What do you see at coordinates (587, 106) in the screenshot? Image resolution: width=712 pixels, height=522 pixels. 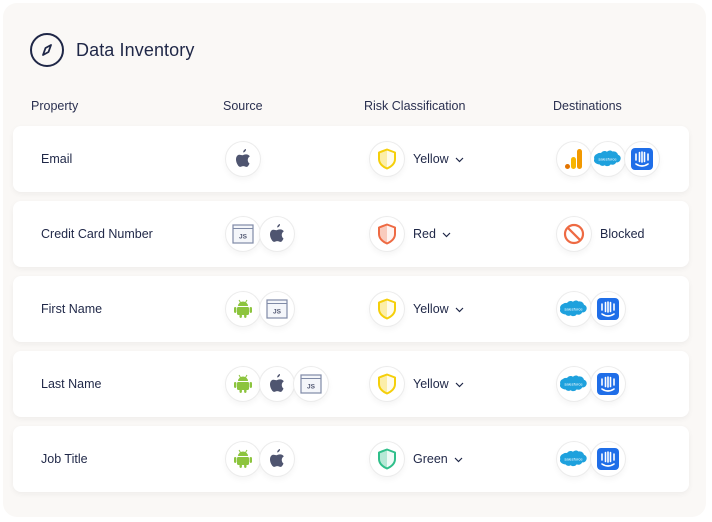 I see `column-header-destinations: Destinations` at bounding box center [587, 106].